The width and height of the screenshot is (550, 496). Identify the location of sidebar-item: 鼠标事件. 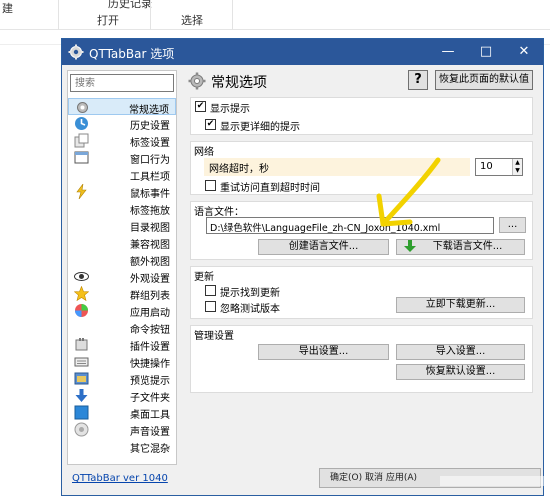
(122, 191).